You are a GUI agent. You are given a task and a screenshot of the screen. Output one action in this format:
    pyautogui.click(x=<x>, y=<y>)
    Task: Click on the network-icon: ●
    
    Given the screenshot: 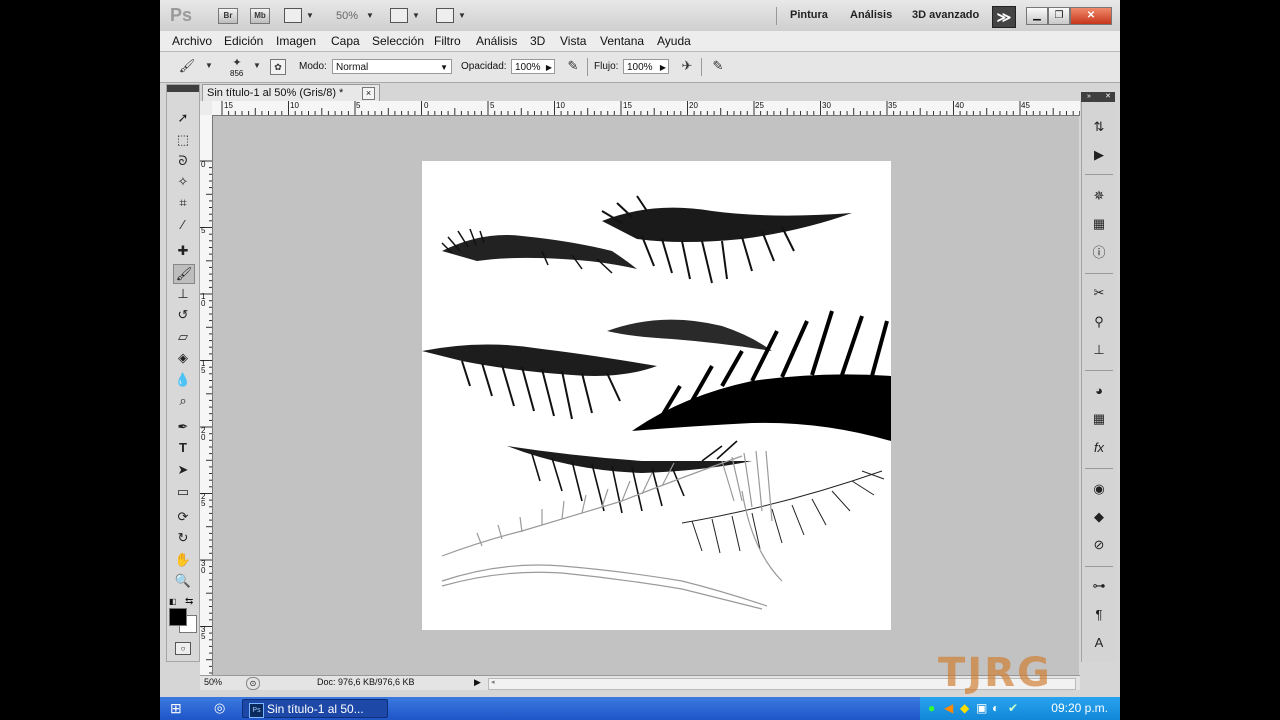 What is the action you would take?
    pyautogui.click(x=931, y=708)
    